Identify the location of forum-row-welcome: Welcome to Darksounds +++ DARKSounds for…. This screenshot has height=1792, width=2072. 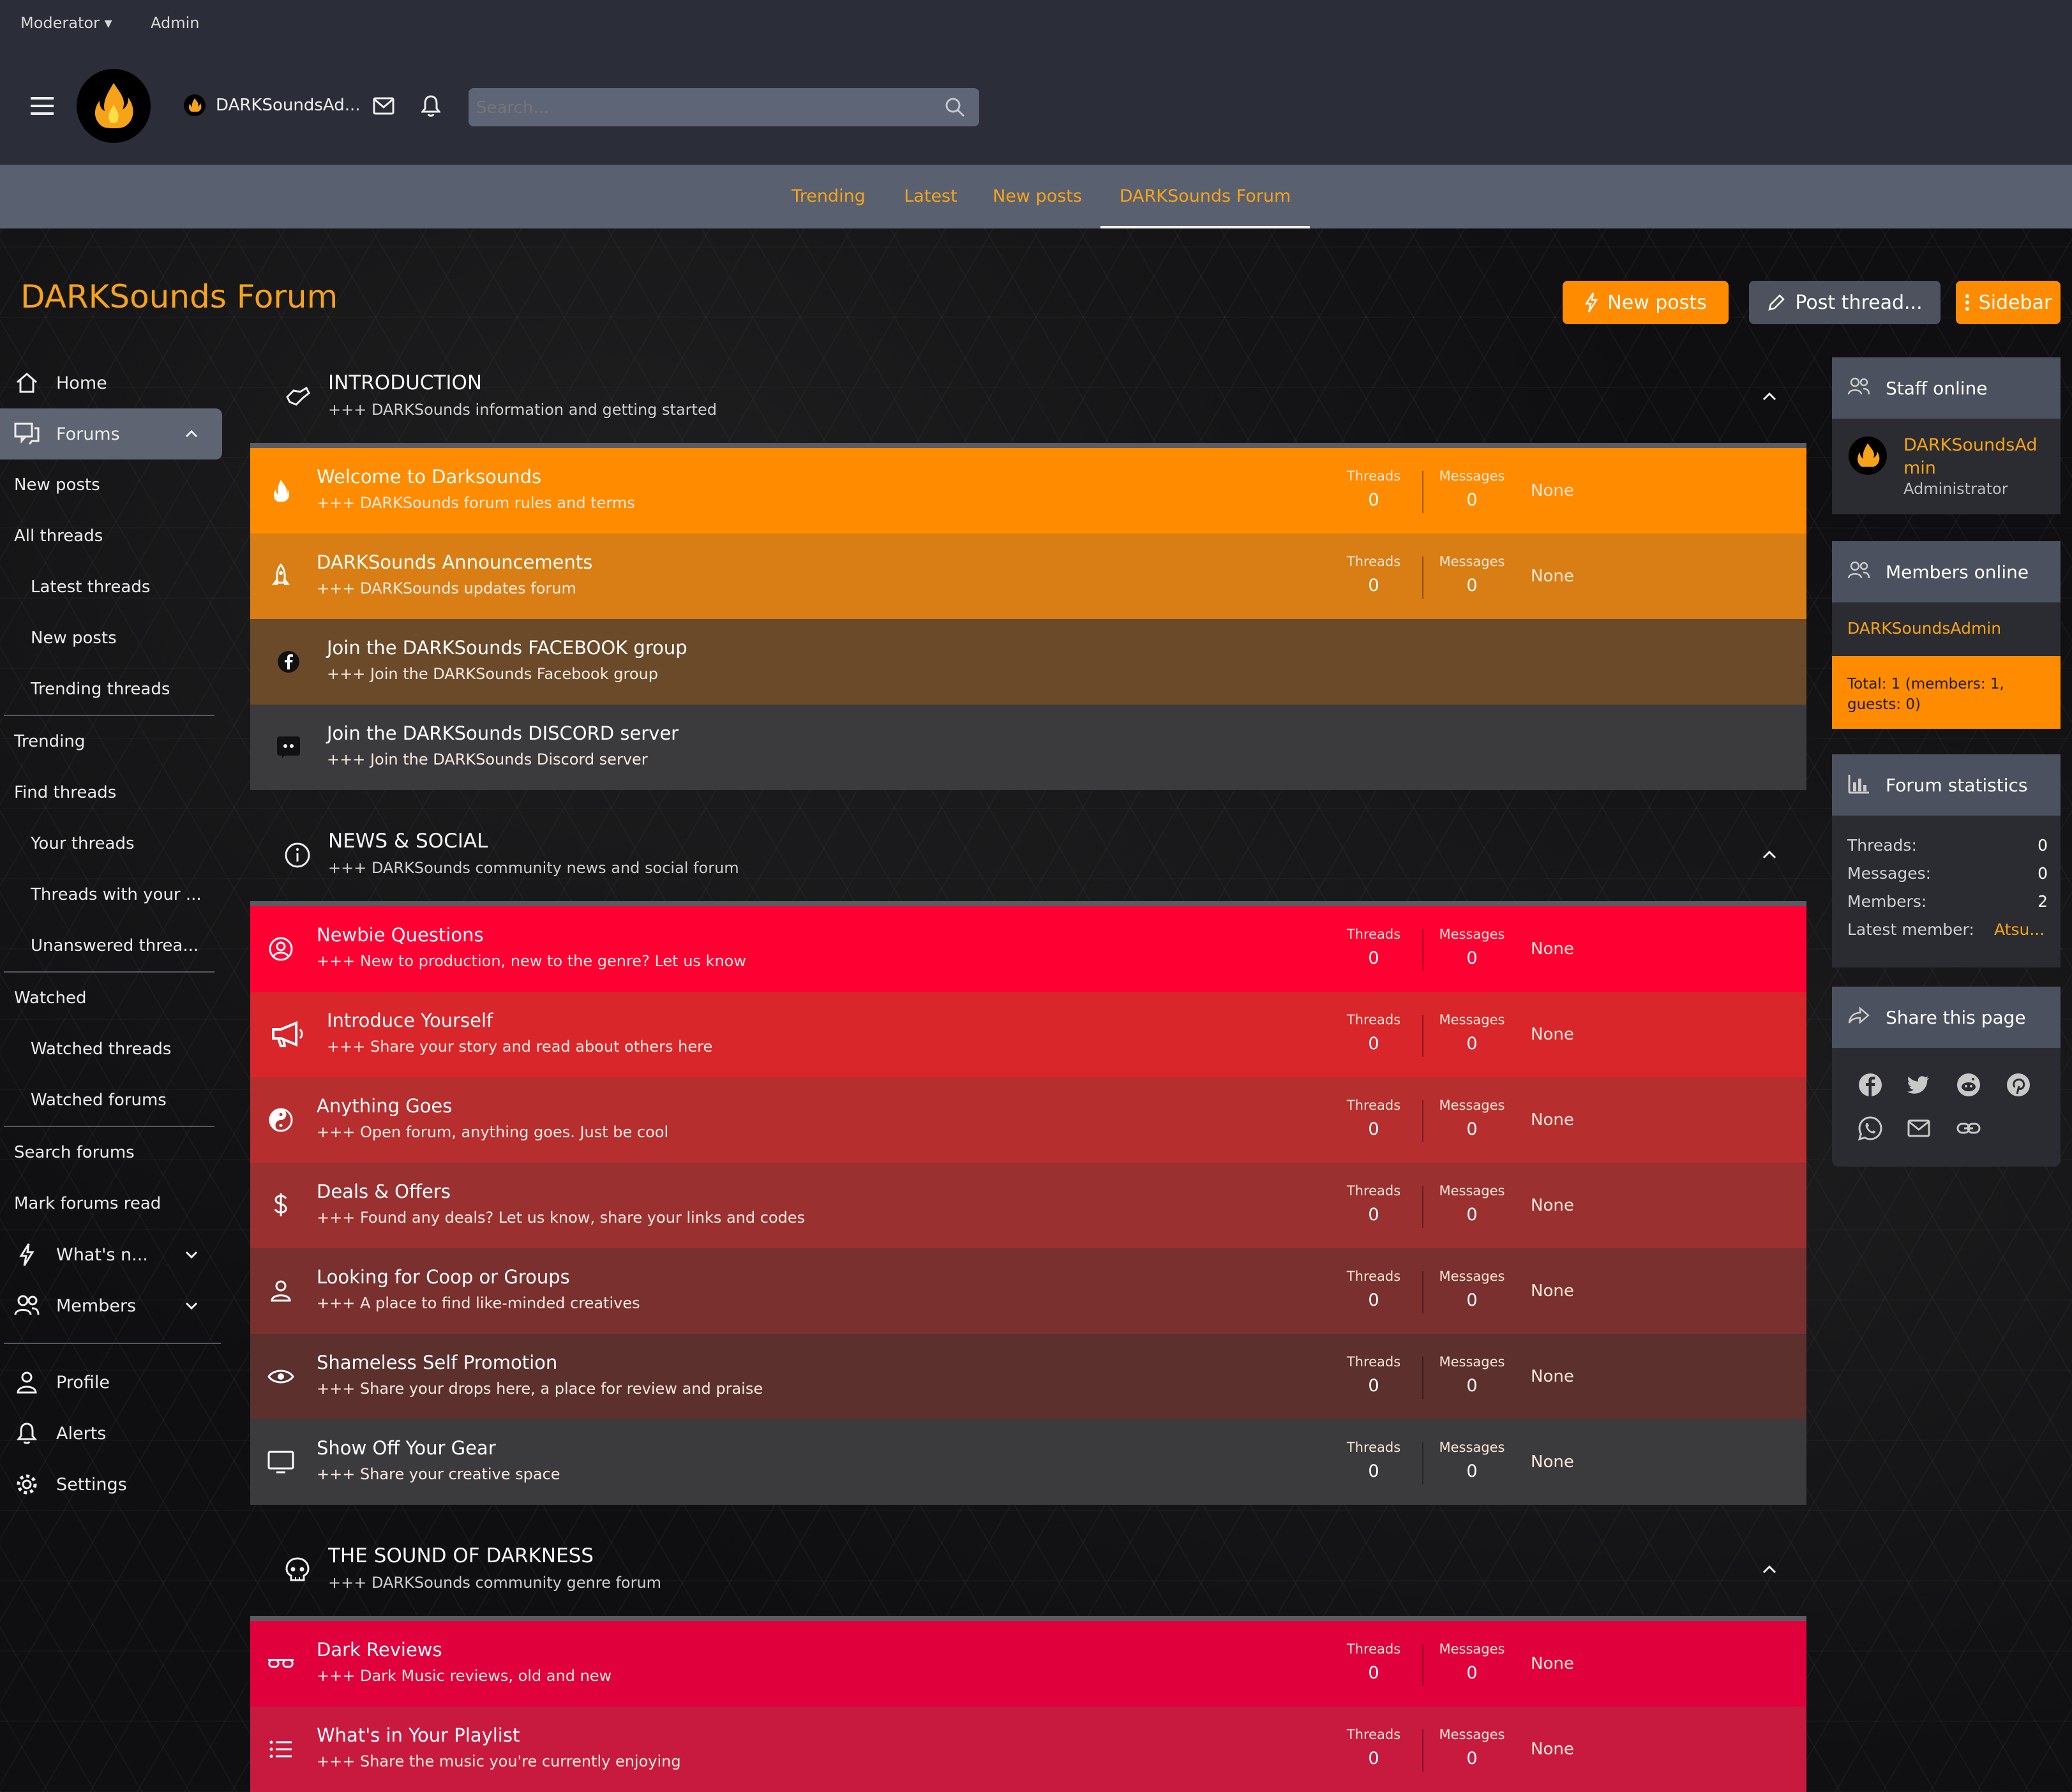
(1028, 491).